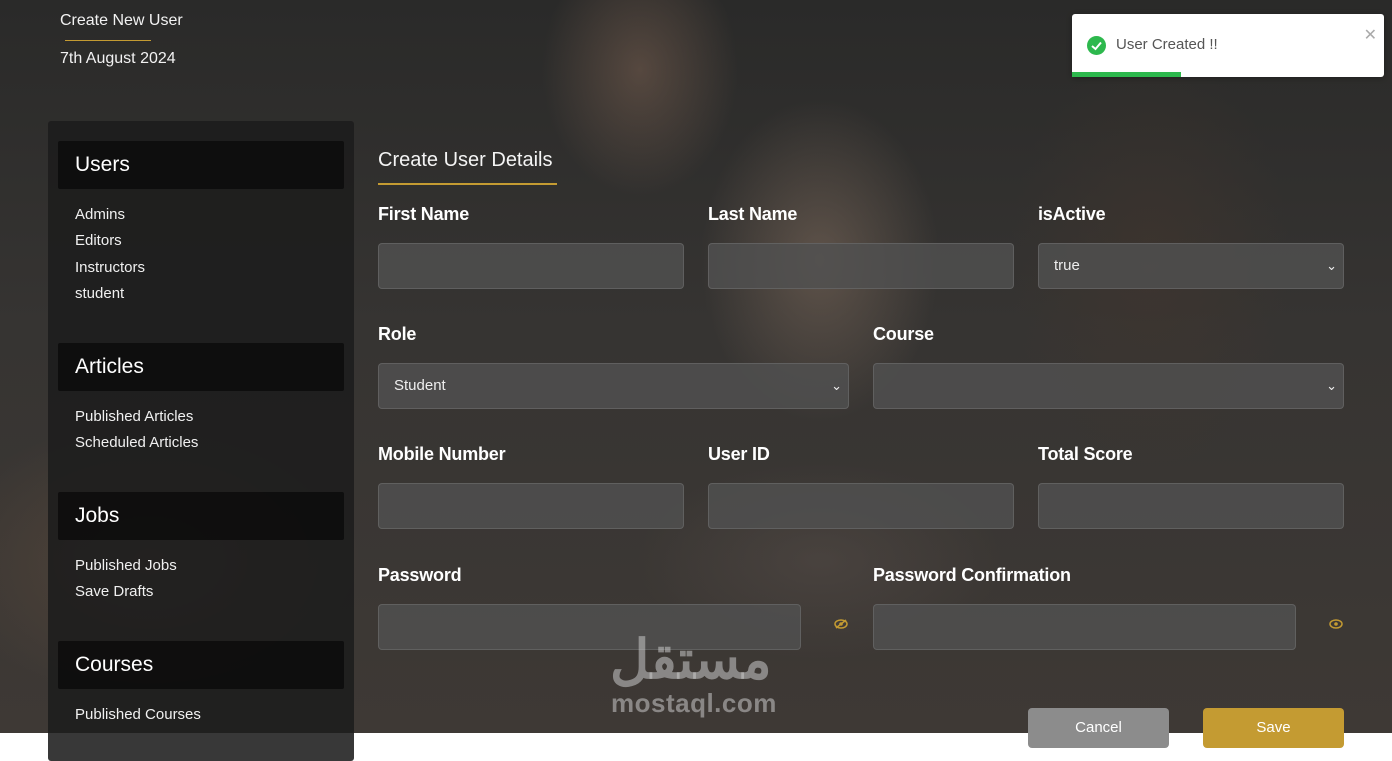  Describe the element at coordinates (134, 416) in the screenshot. I see `sidebar-item-published-articles: Published Articles` at that location.